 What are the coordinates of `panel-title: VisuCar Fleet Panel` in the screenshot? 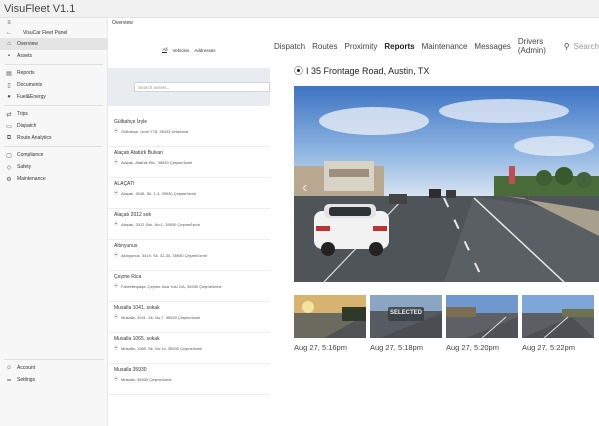 It's located at (45, 33).